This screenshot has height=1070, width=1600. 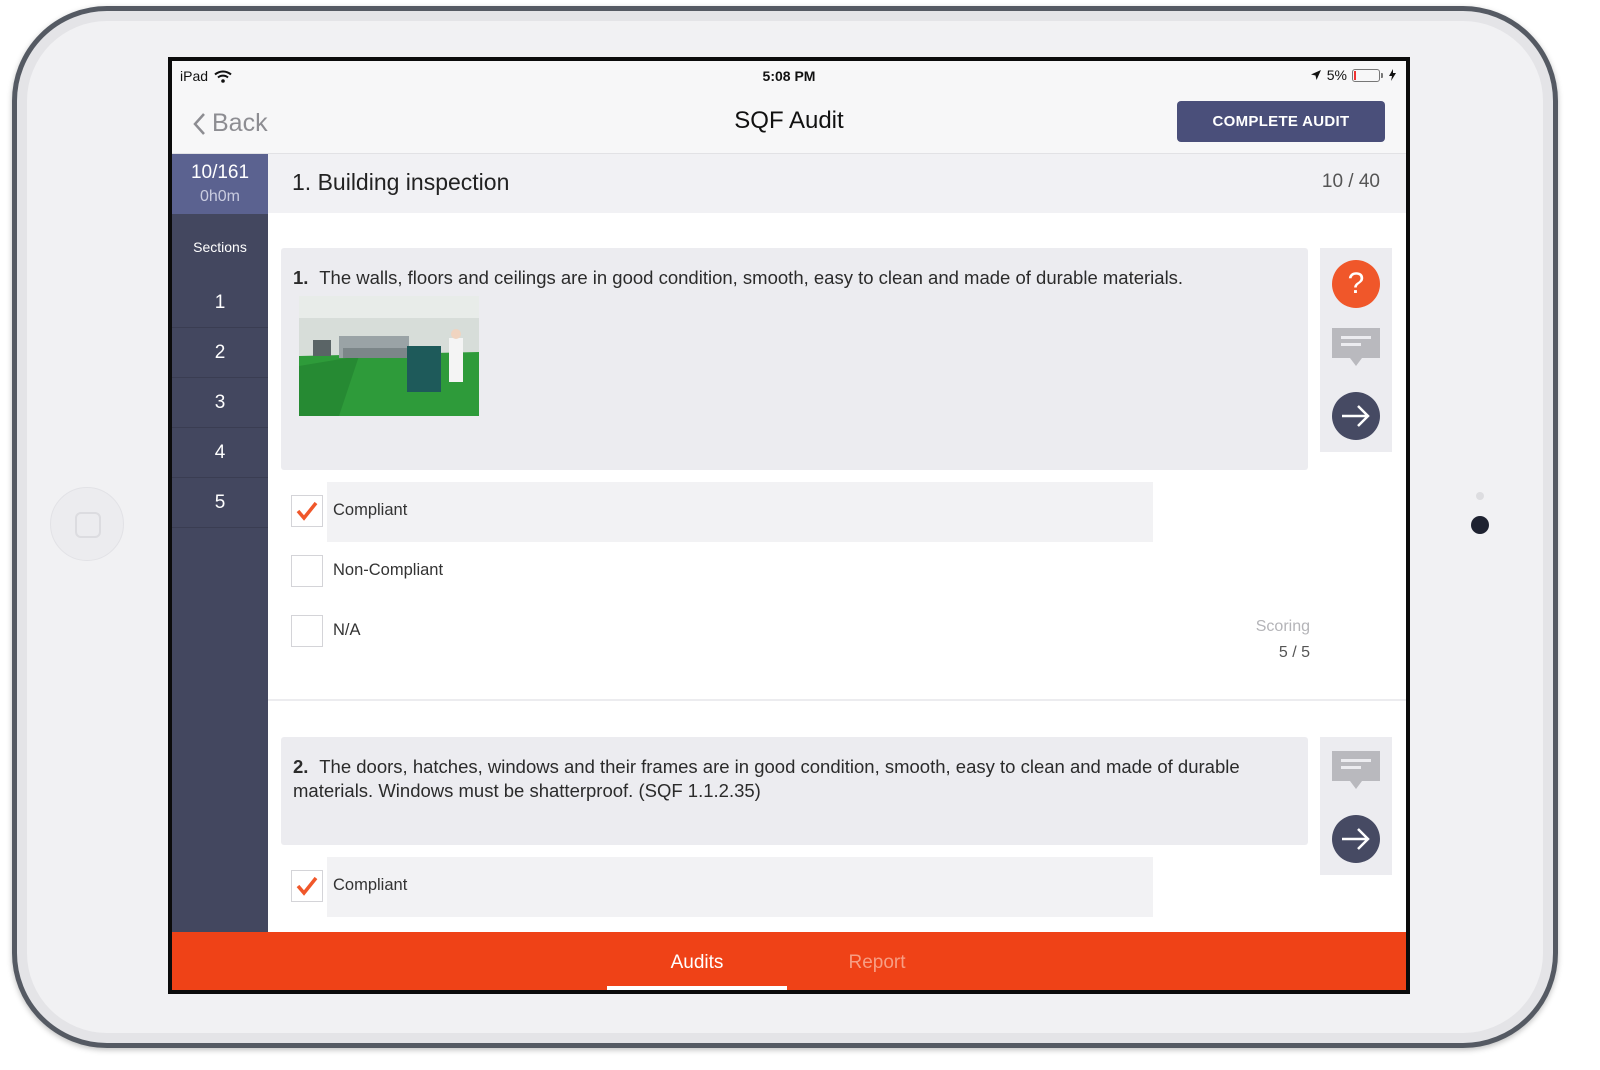 What do you see at coordinates (837, 183) in the screenshot?
I see `section-header: 1. Building inspection 10 / 40` at bounding box center [837, 183].